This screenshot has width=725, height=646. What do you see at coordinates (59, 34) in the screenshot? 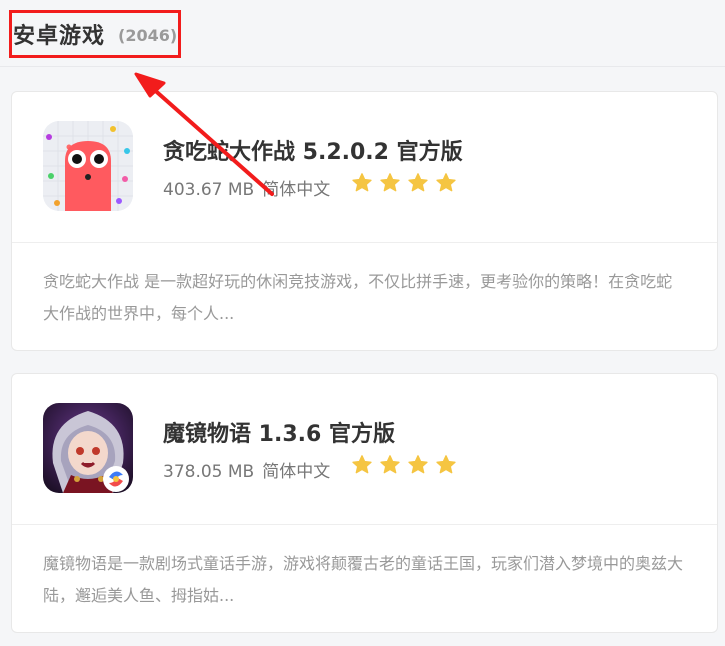
I see `section-title: 安卓游戏` at bounding box center [59, 34].